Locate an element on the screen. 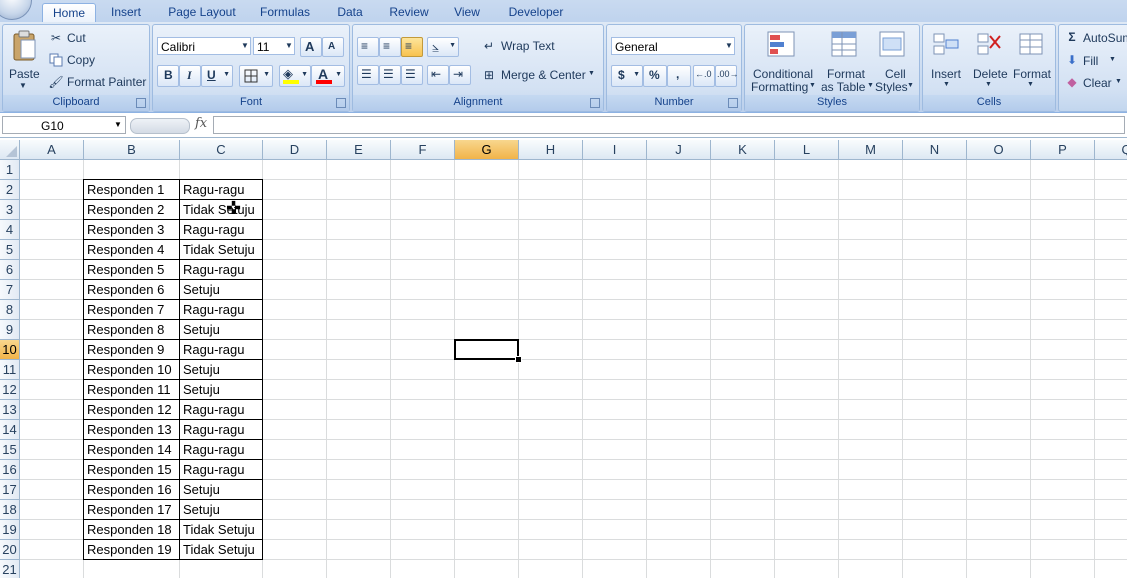 The height and width of the screenshot is (578, 1127). wrap-text-button: Wrap Text is located at coordinates (528, 46).